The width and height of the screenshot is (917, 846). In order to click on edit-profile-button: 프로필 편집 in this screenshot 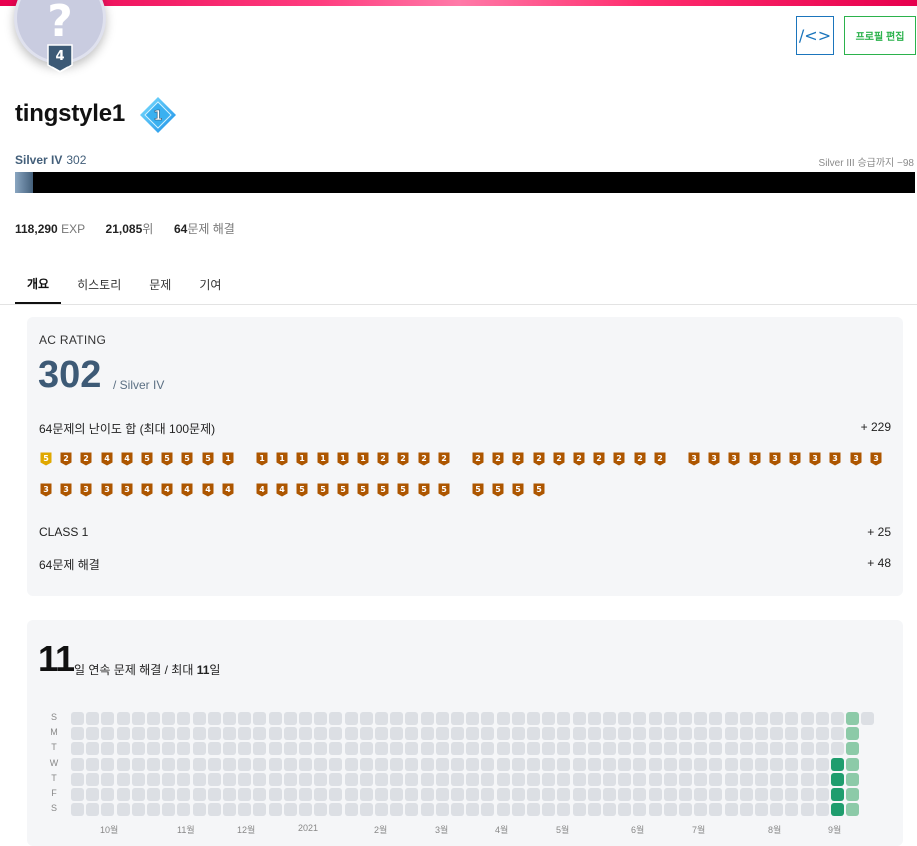, I will do `click(880, 35)`.